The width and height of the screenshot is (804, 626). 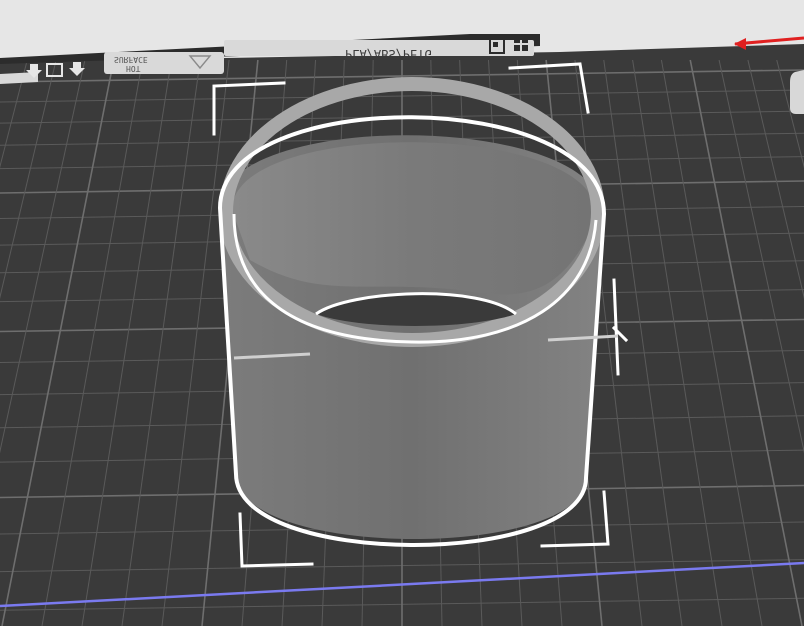 I want to click on material-label-group: PLA/ABS/PETG, so click(x=388, y=54).